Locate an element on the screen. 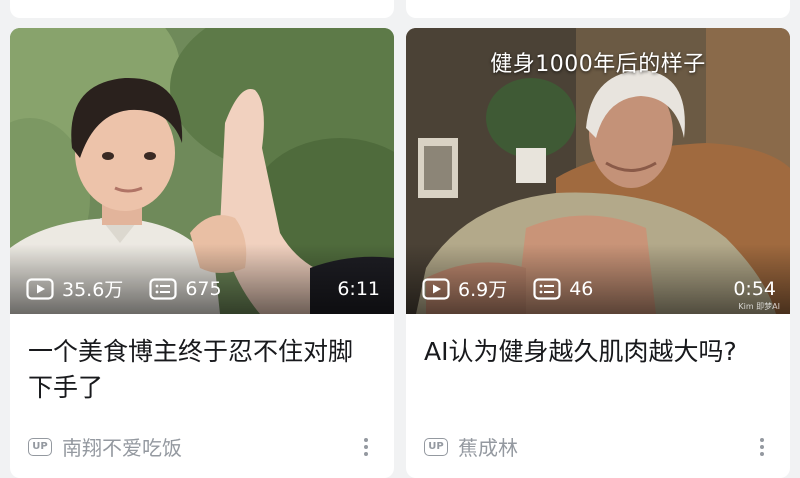 The image size is (800, 478). previous-card-left is located at coordinates (202, 9).